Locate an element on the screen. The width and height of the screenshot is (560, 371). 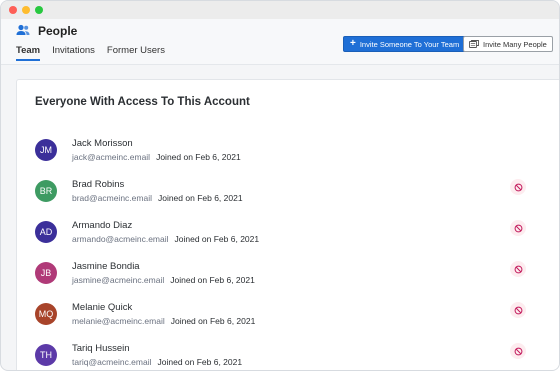
user-meta: tariq@acmeinc.email Joined on Feb 6, 2021 is located at coordinates (157, 362).